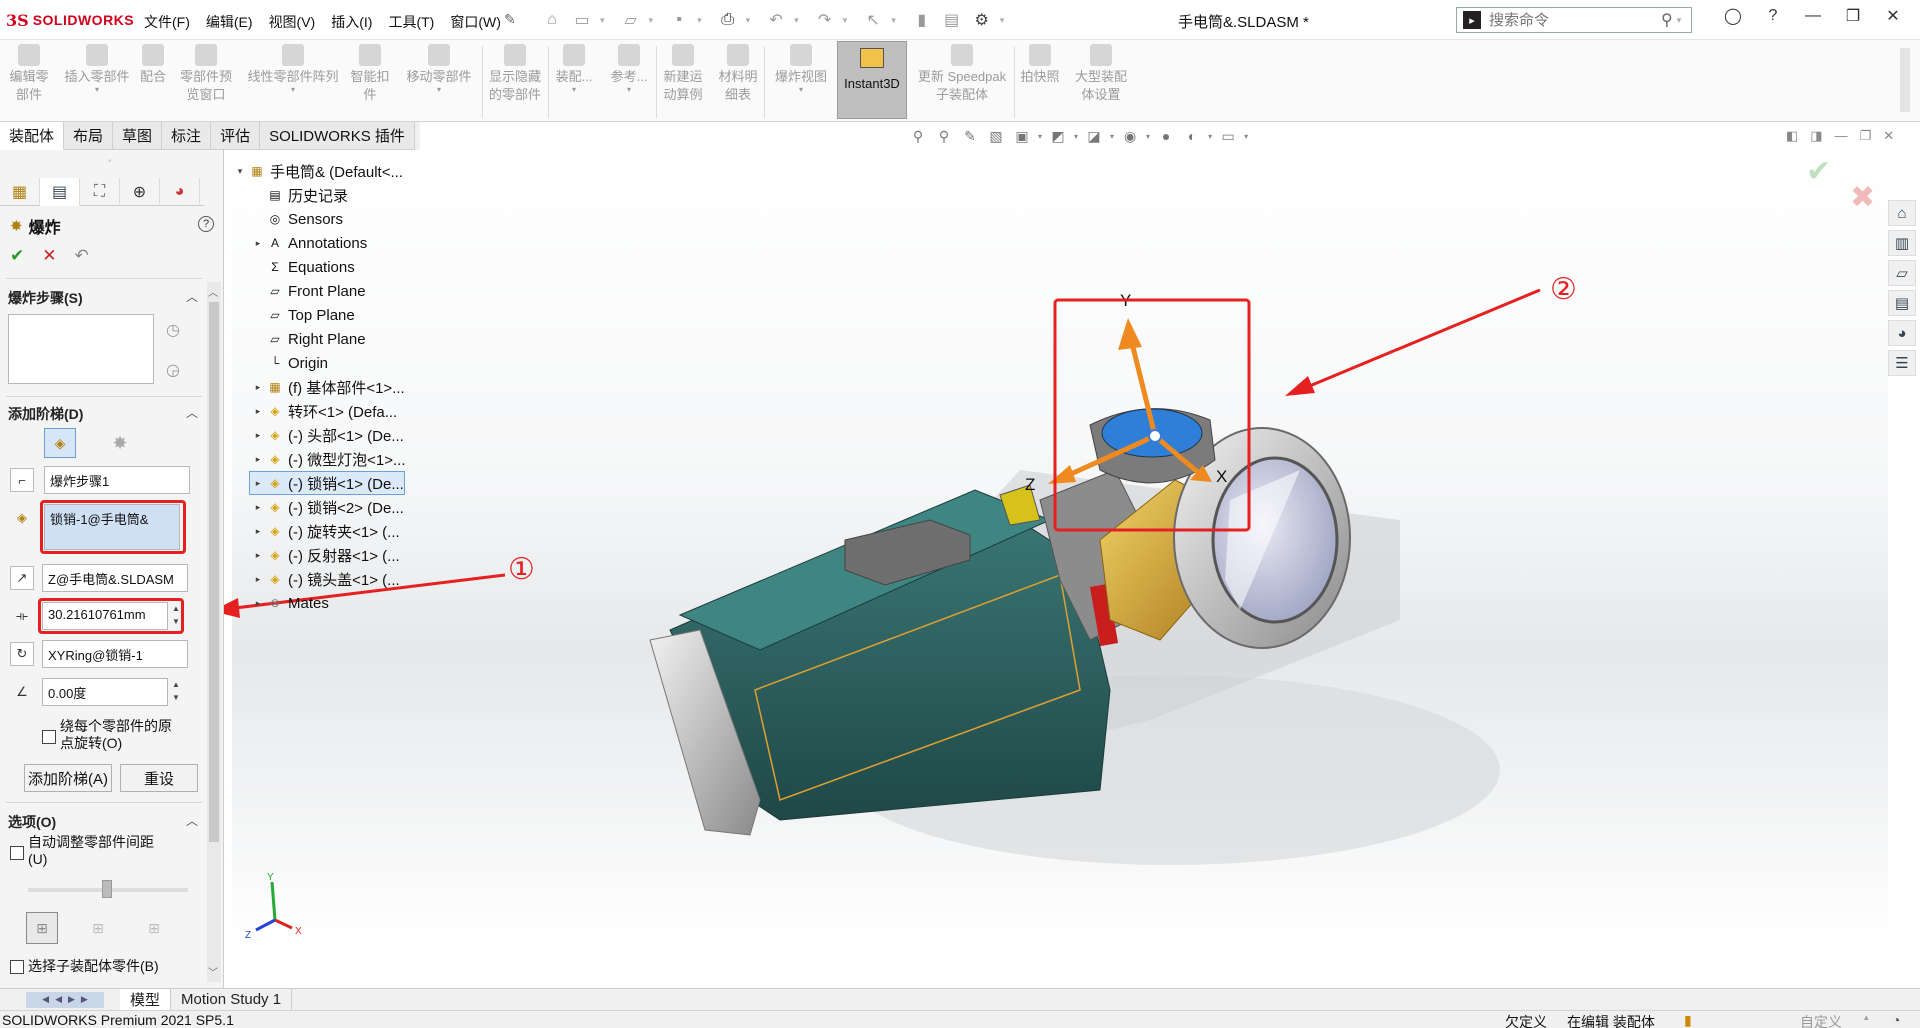 The width and height of the screenshot is (1920, 1028). Describe the element at coordinates (918, 136) in the screenshot. I see `zoom-to-fit-icon: ⚲` at that location.